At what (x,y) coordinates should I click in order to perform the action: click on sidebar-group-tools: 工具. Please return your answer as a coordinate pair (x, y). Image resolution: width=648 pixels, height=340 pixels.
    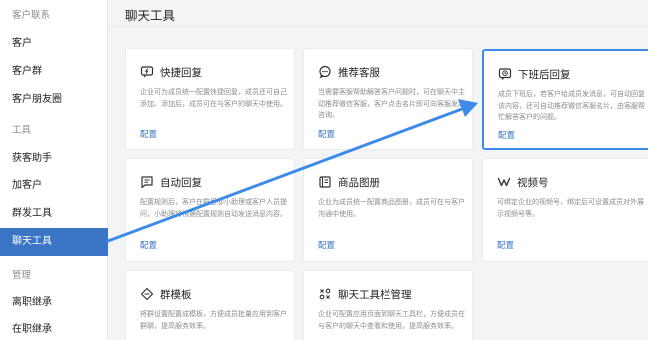
    Looking at the image, I should click on (22, 130).